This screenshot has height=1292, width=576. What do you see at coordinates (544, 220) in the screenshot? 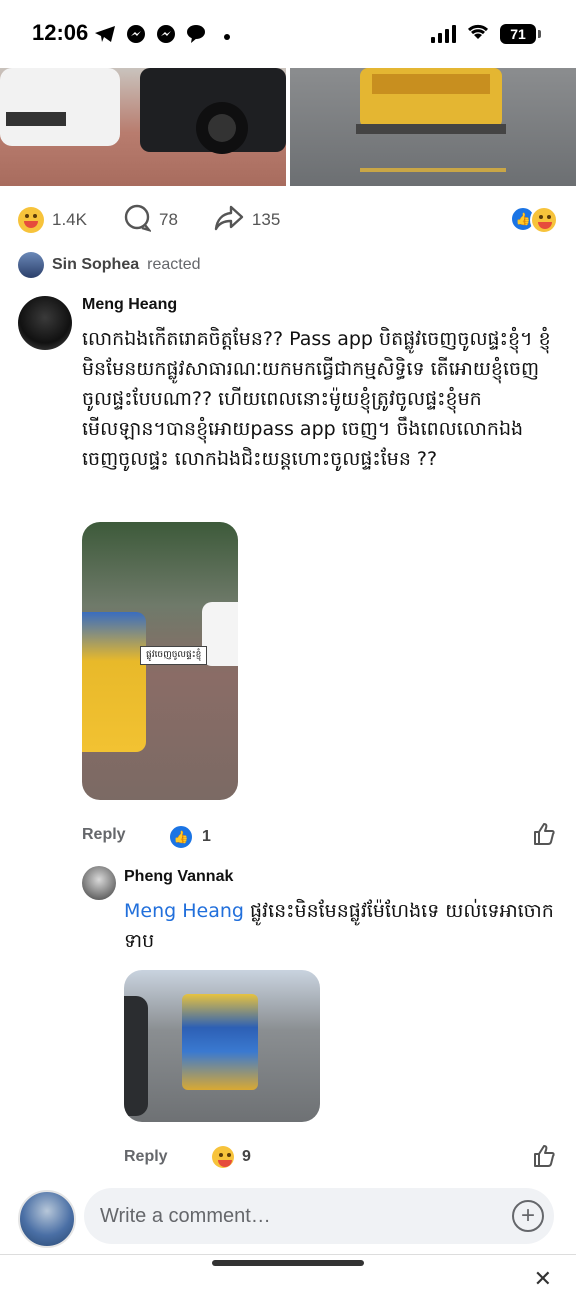
I see `haha-badge-icon` at bounding box center [544, 220].